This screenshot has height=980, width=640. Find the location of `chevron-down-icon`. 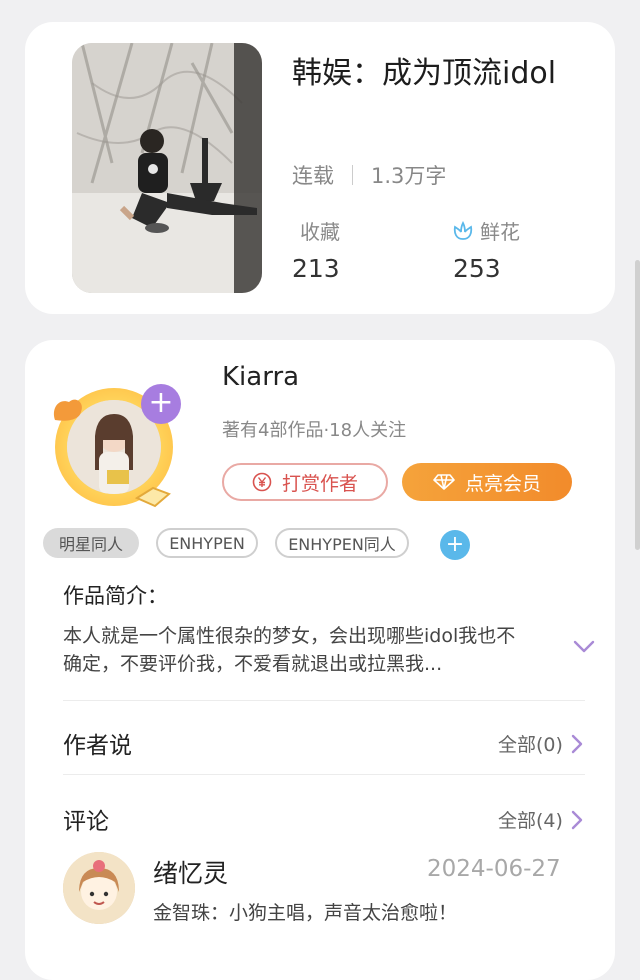

chevron-down-icon is located at coordinates (584, 647).